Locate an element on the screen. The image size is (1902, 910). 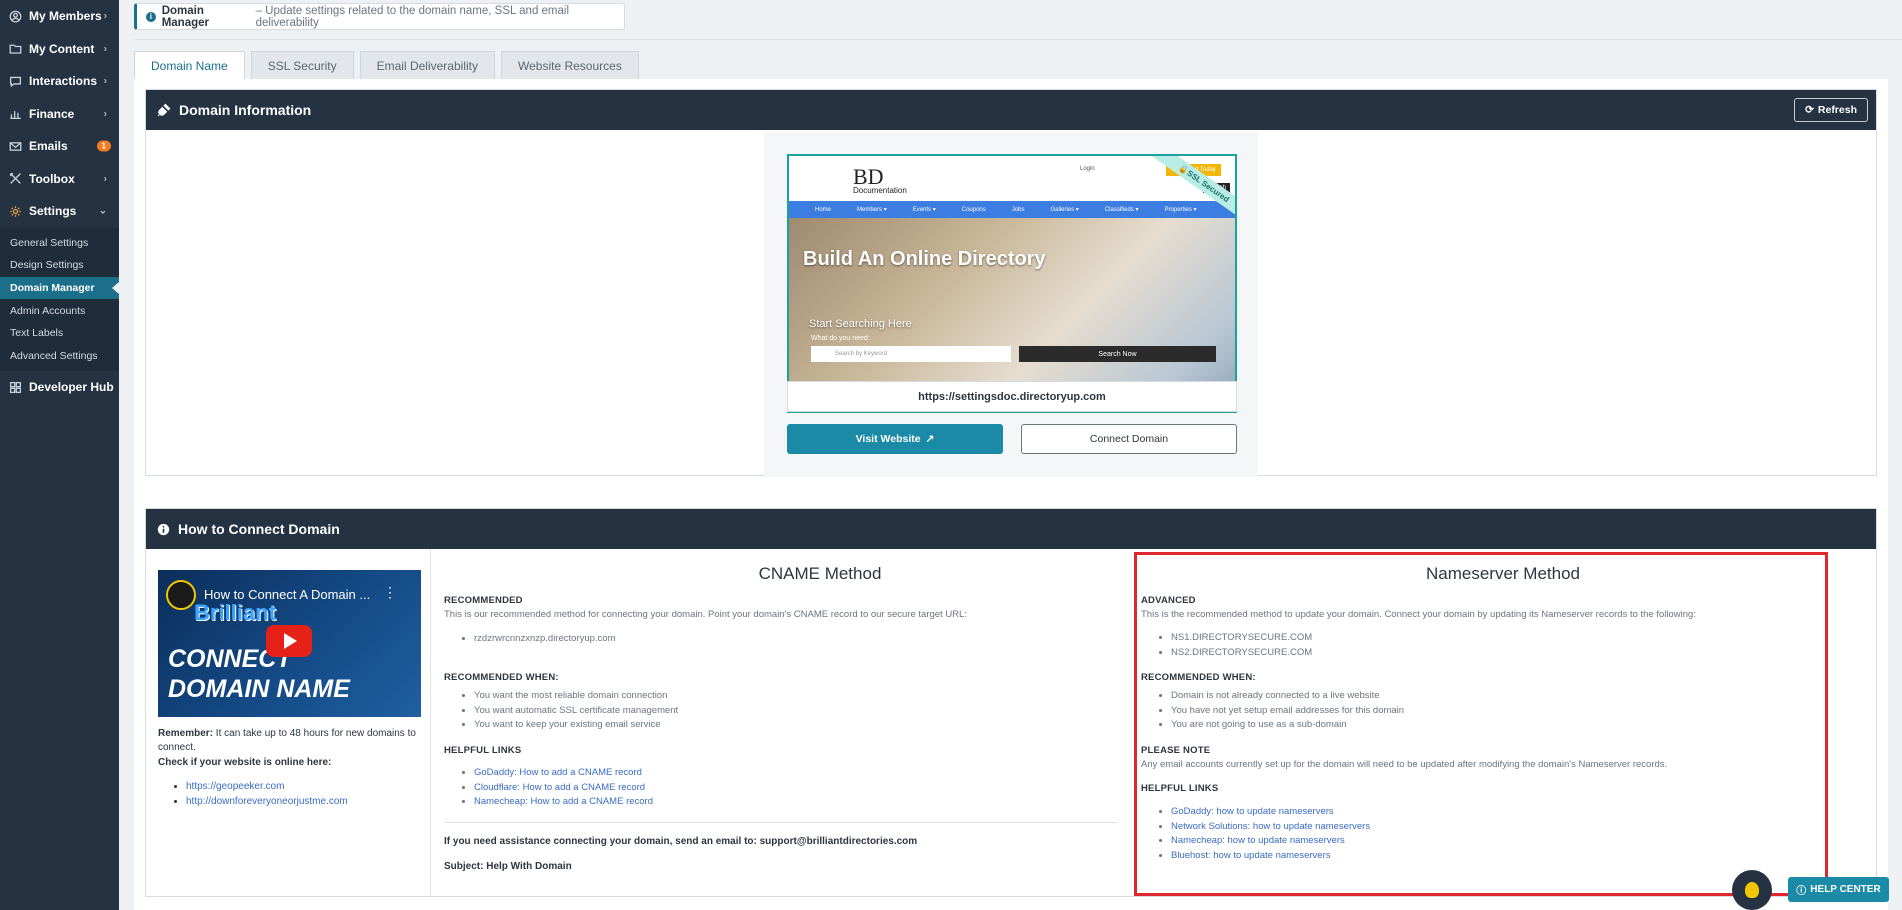
mail-icon is located at coordinates (15, 146).